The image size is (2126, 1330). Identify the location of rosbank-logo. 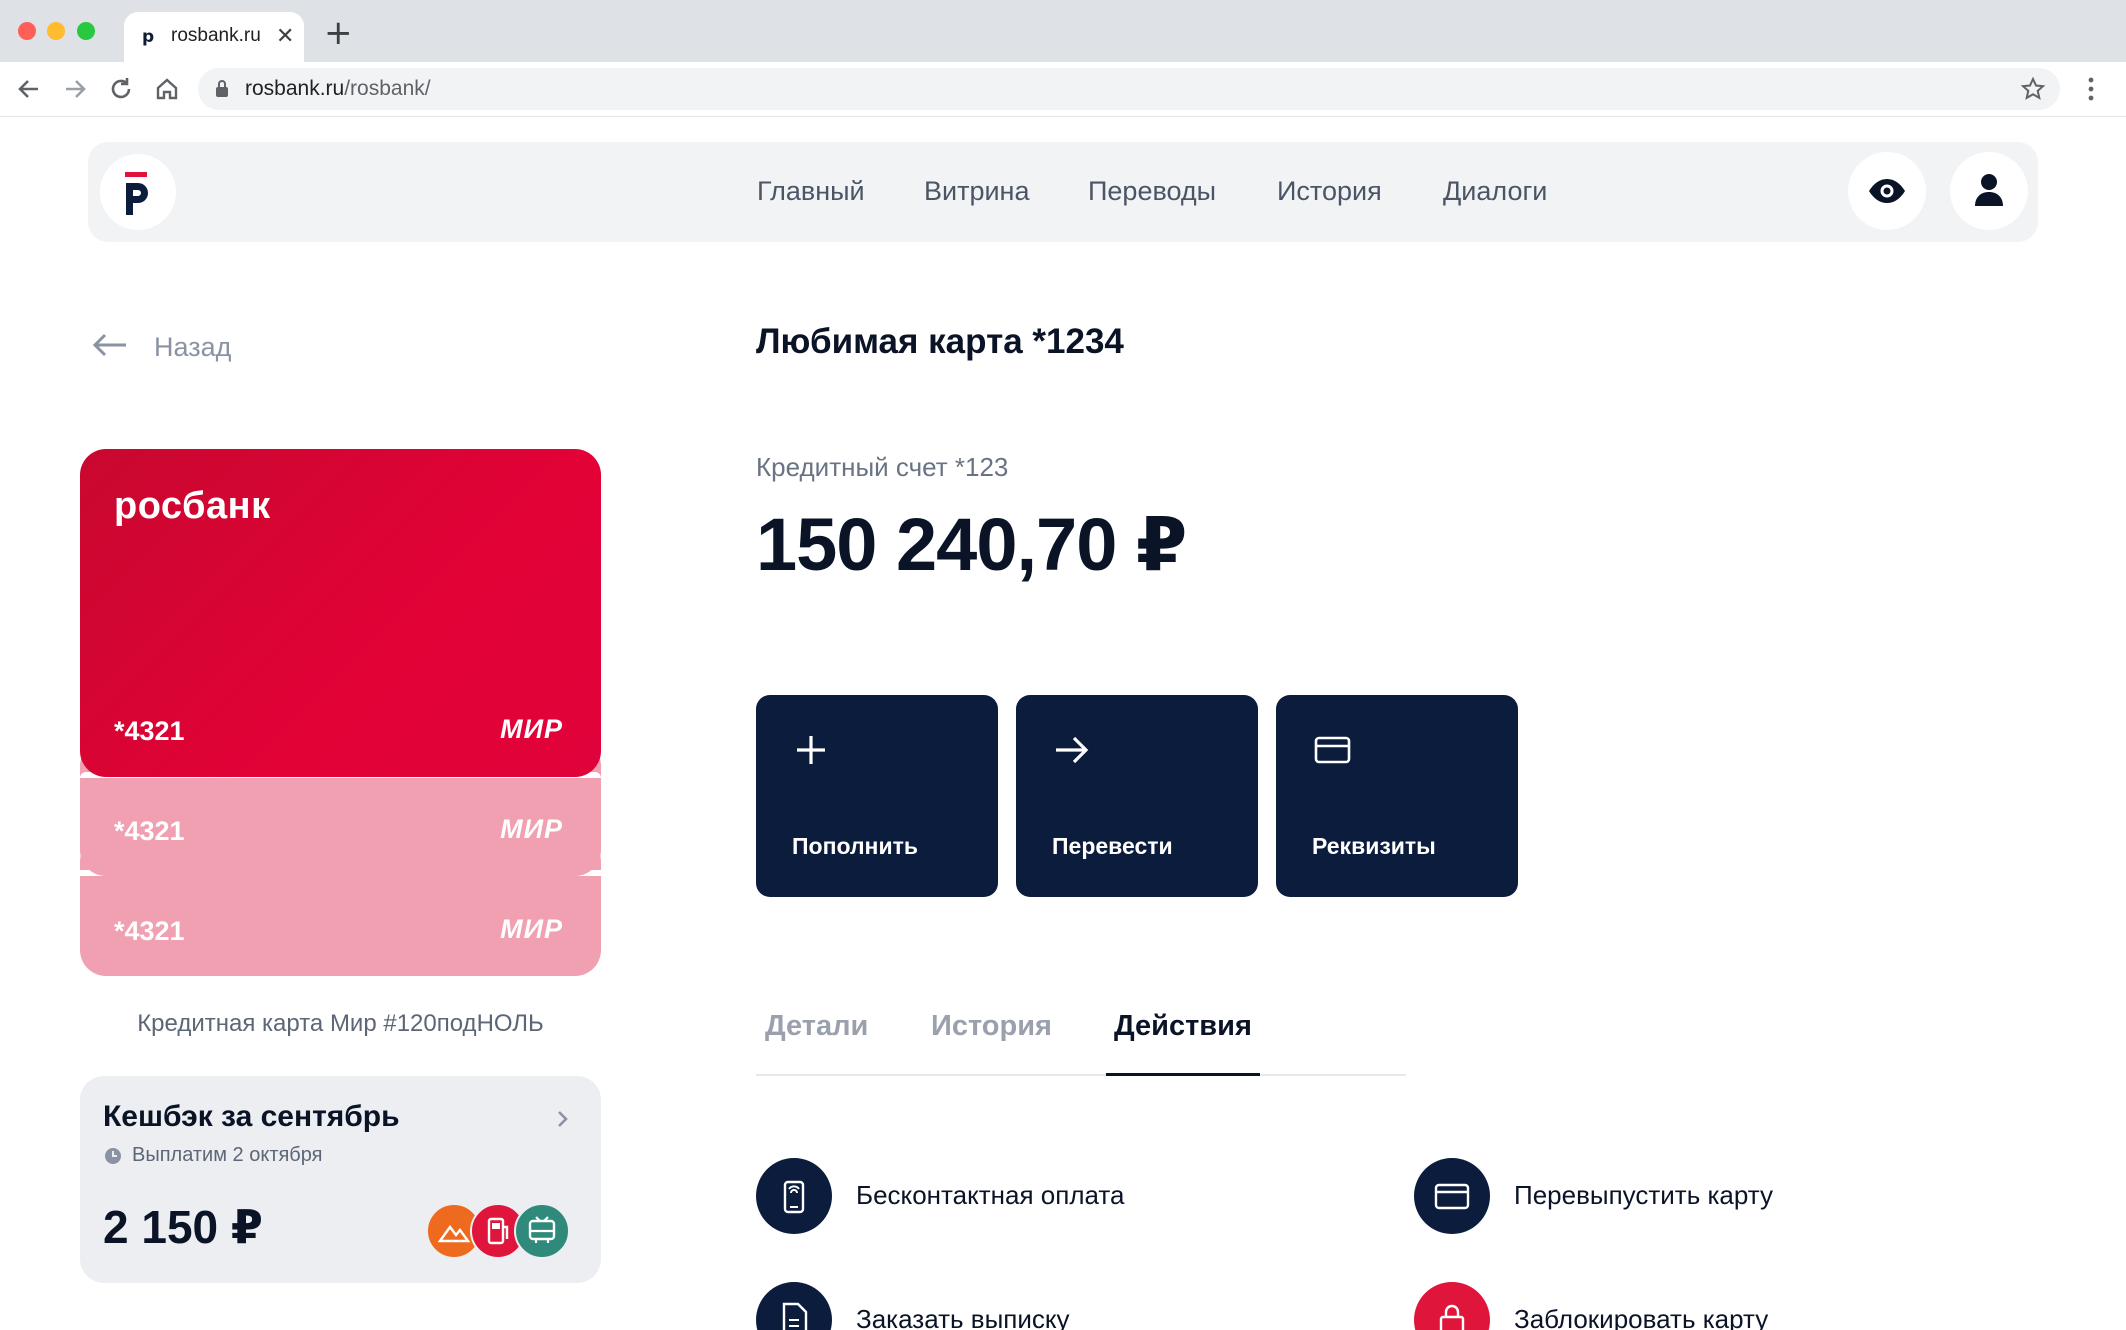
(138, 192).